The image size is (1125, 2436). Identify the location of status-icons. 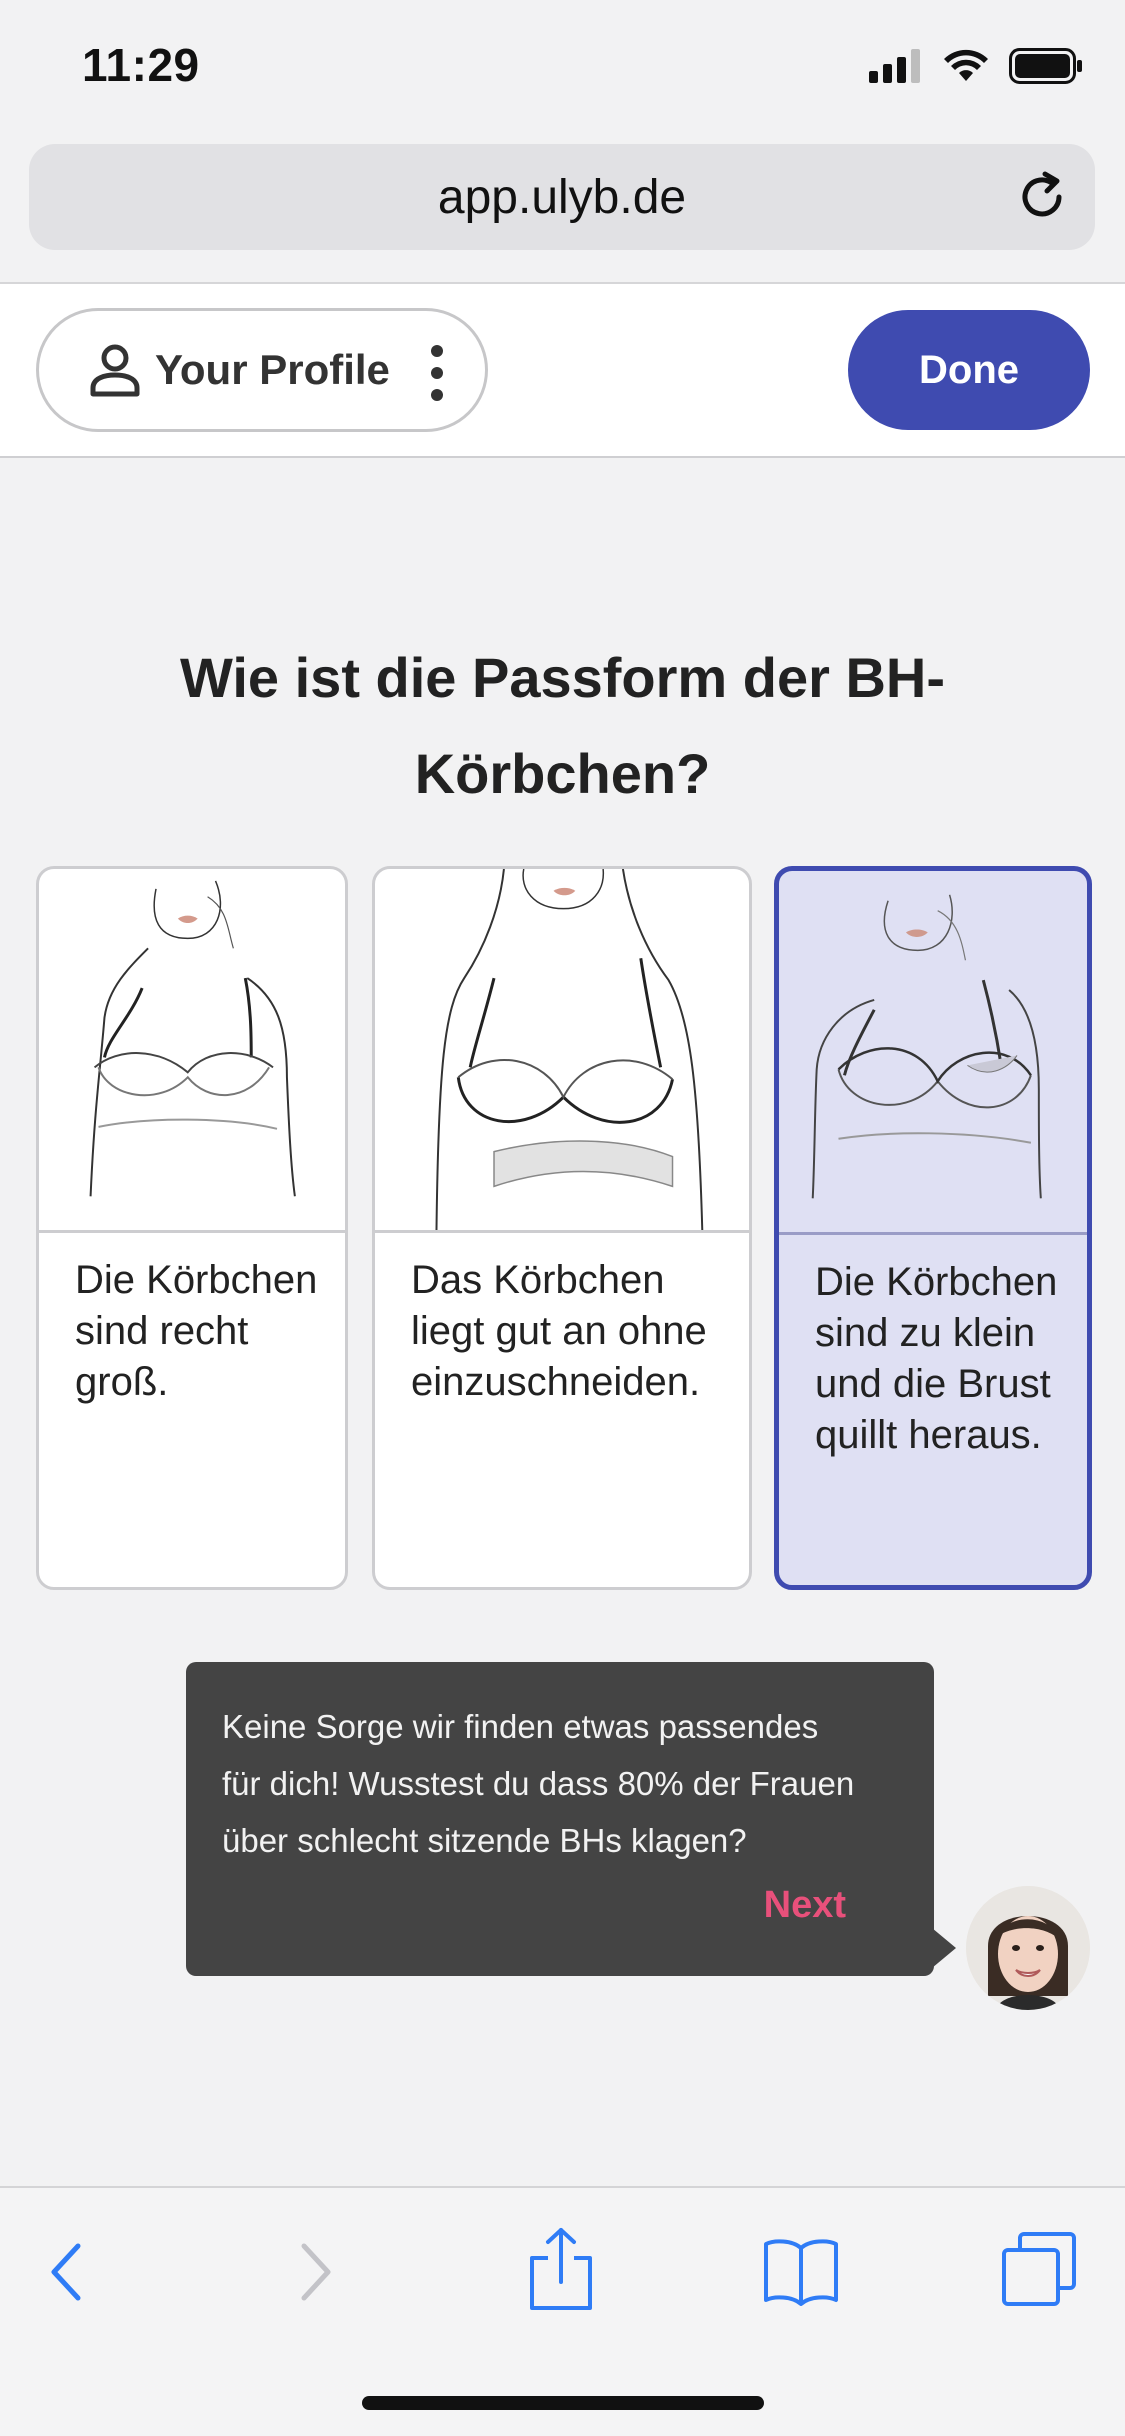
(976, 66).